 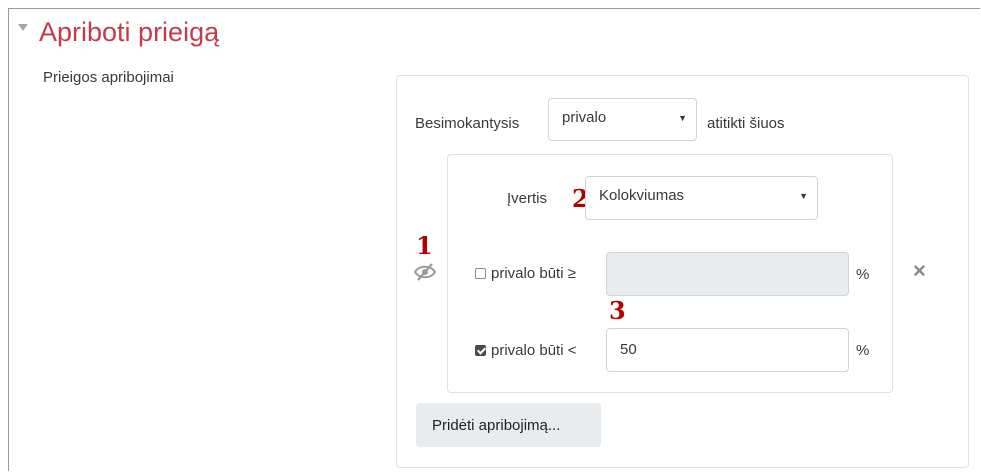 What do you see at coordinates (622, 119) in the screenshot?
I see `must-condition-select: privalo ▼` at bounding box center [622, 119].